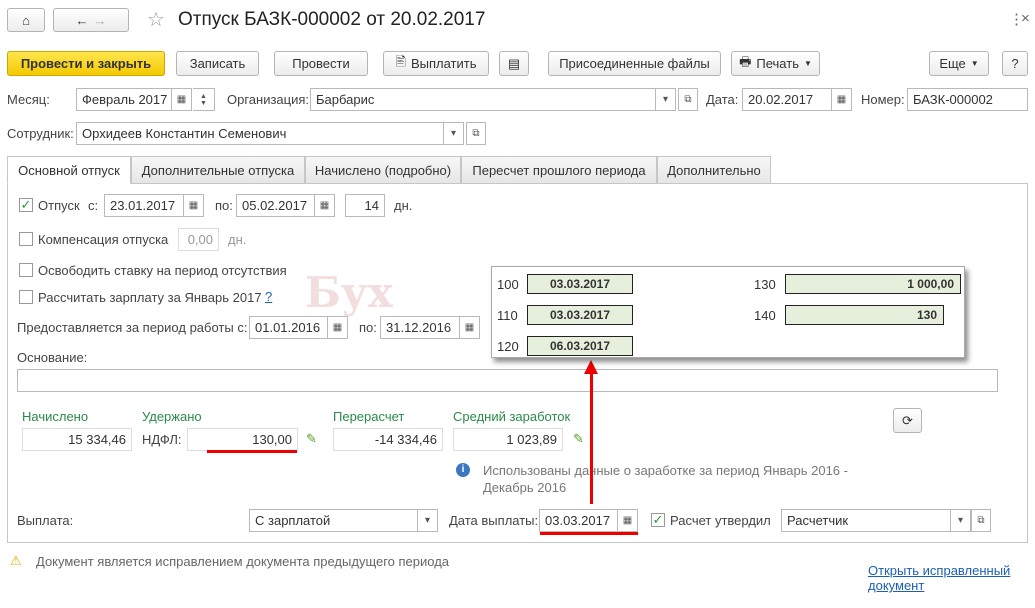  What do you see at coordinates (86, 63) in the screenshot?
I see `post-and-close-button: Провести и закрыть` at bounding box center [86, 63].